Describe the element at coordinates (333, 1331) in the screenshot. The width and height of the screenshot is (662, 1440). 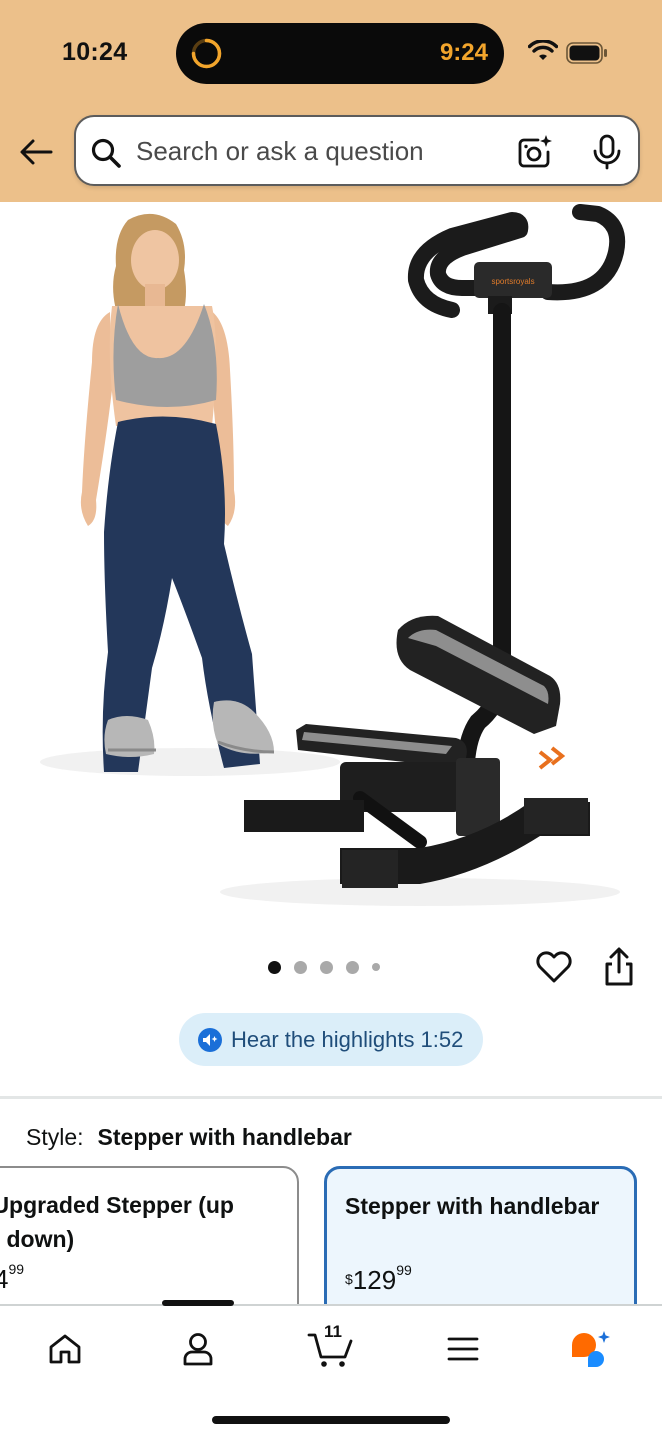
I see `cart-count-badge: 11` at that location.